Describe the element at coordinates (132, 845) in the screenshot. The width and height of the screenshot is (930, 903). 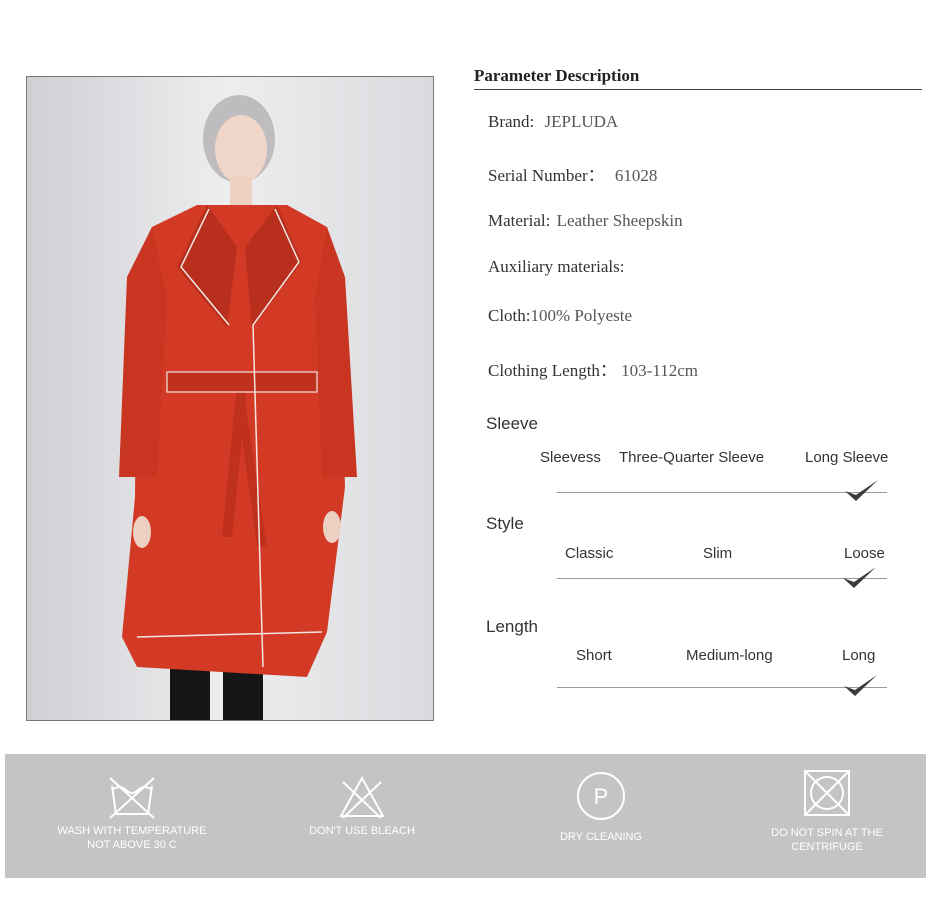
I see `care-wash-line-2: NOT ABOVE 30 C` at that location.